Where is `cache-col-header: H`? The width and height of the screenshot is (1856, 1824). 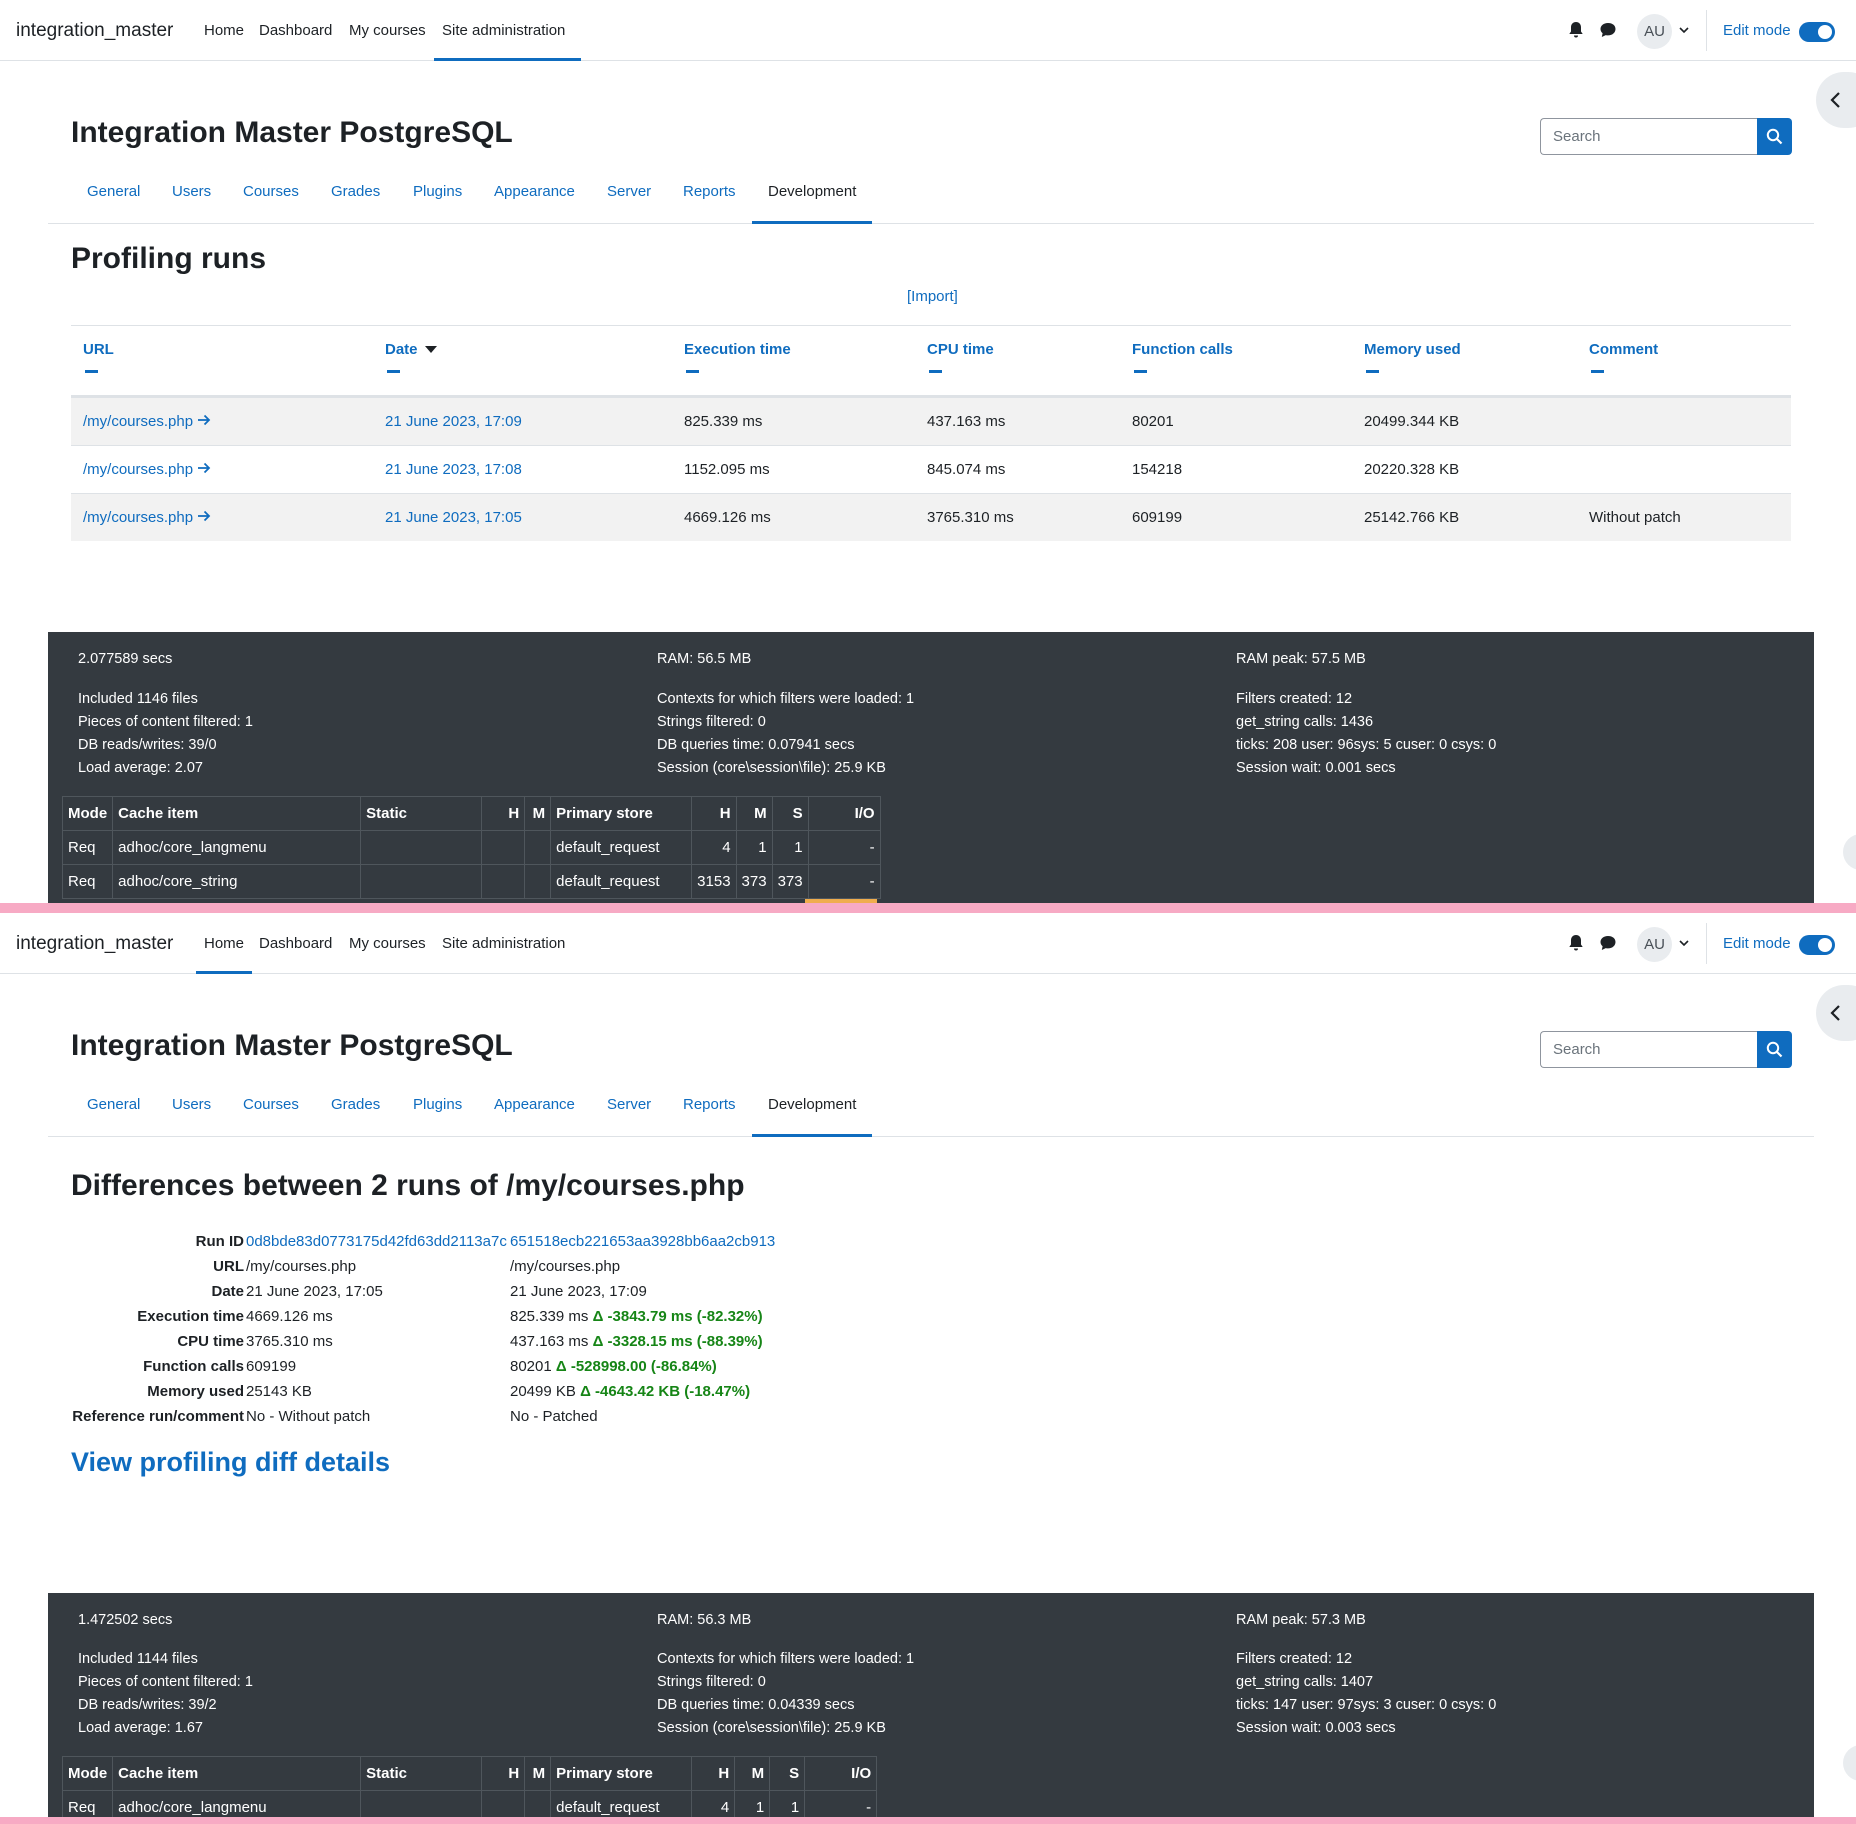
cache-col-header: H is located at coordinates (713, 1773).